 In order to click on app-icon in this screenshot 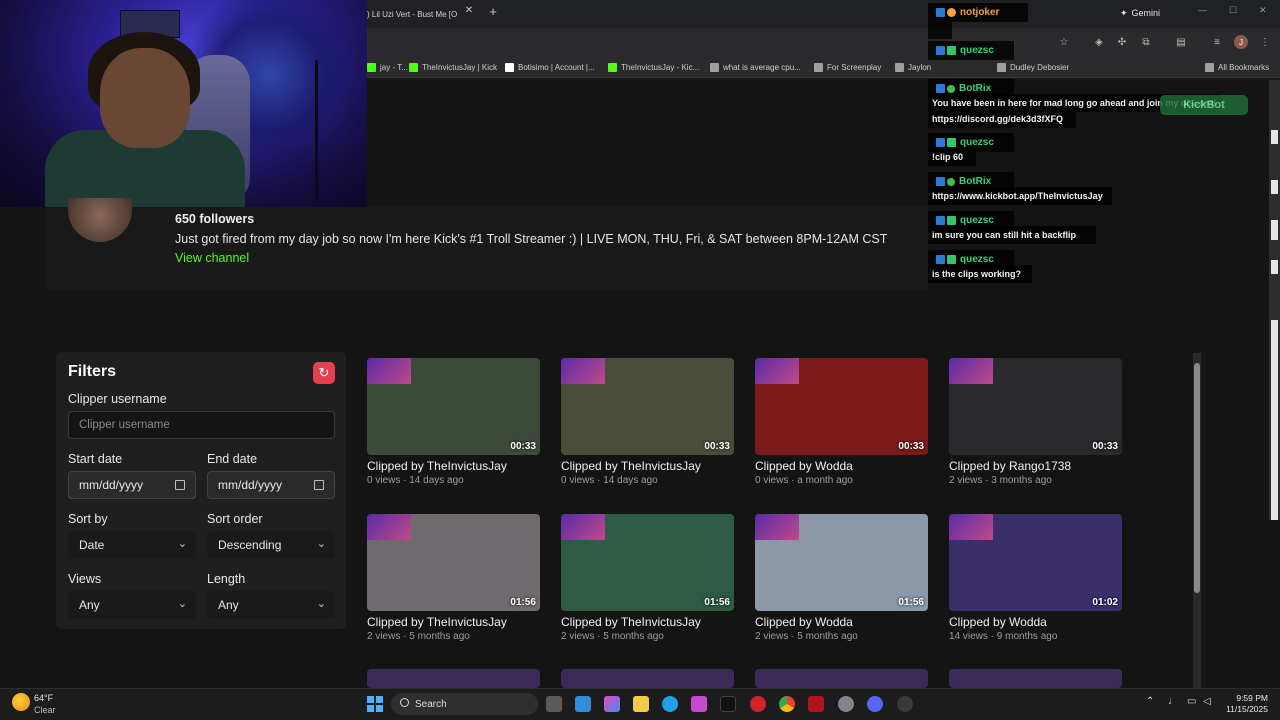, I will do `click(699, 704)`.